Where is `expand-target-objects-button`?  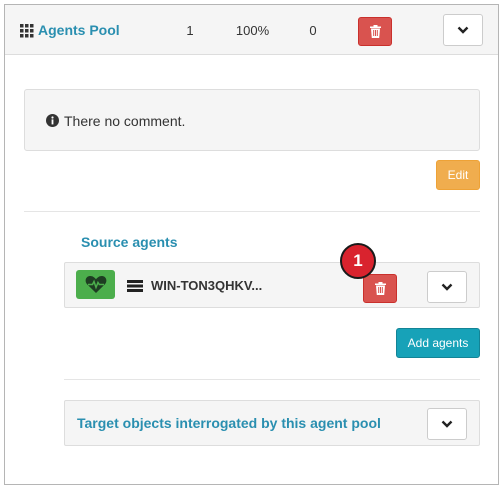
expand-target-objects-button is located at coordinates (447, 424).